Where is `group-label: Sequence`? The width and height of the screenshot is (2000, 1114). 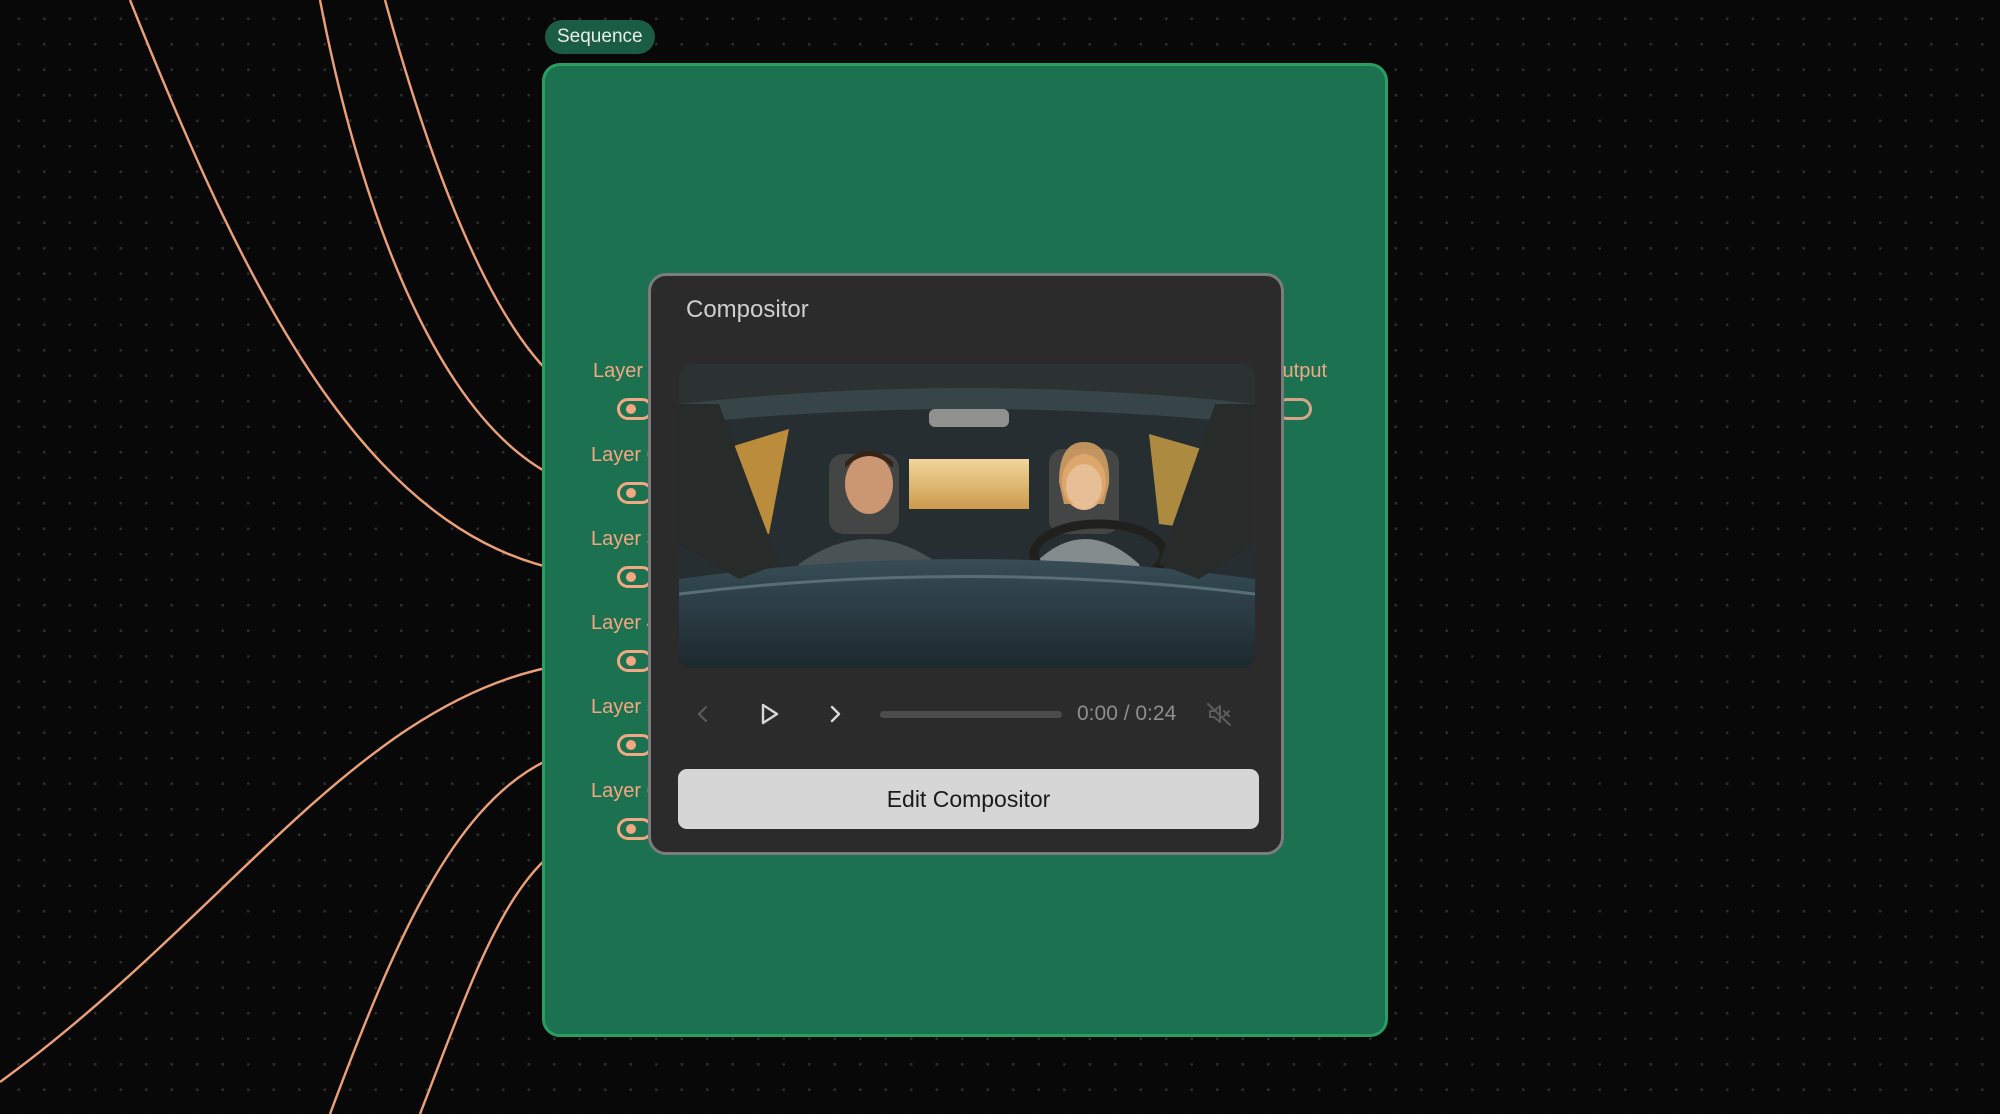
group-label: Sequence is located at coordinates (600, 37).